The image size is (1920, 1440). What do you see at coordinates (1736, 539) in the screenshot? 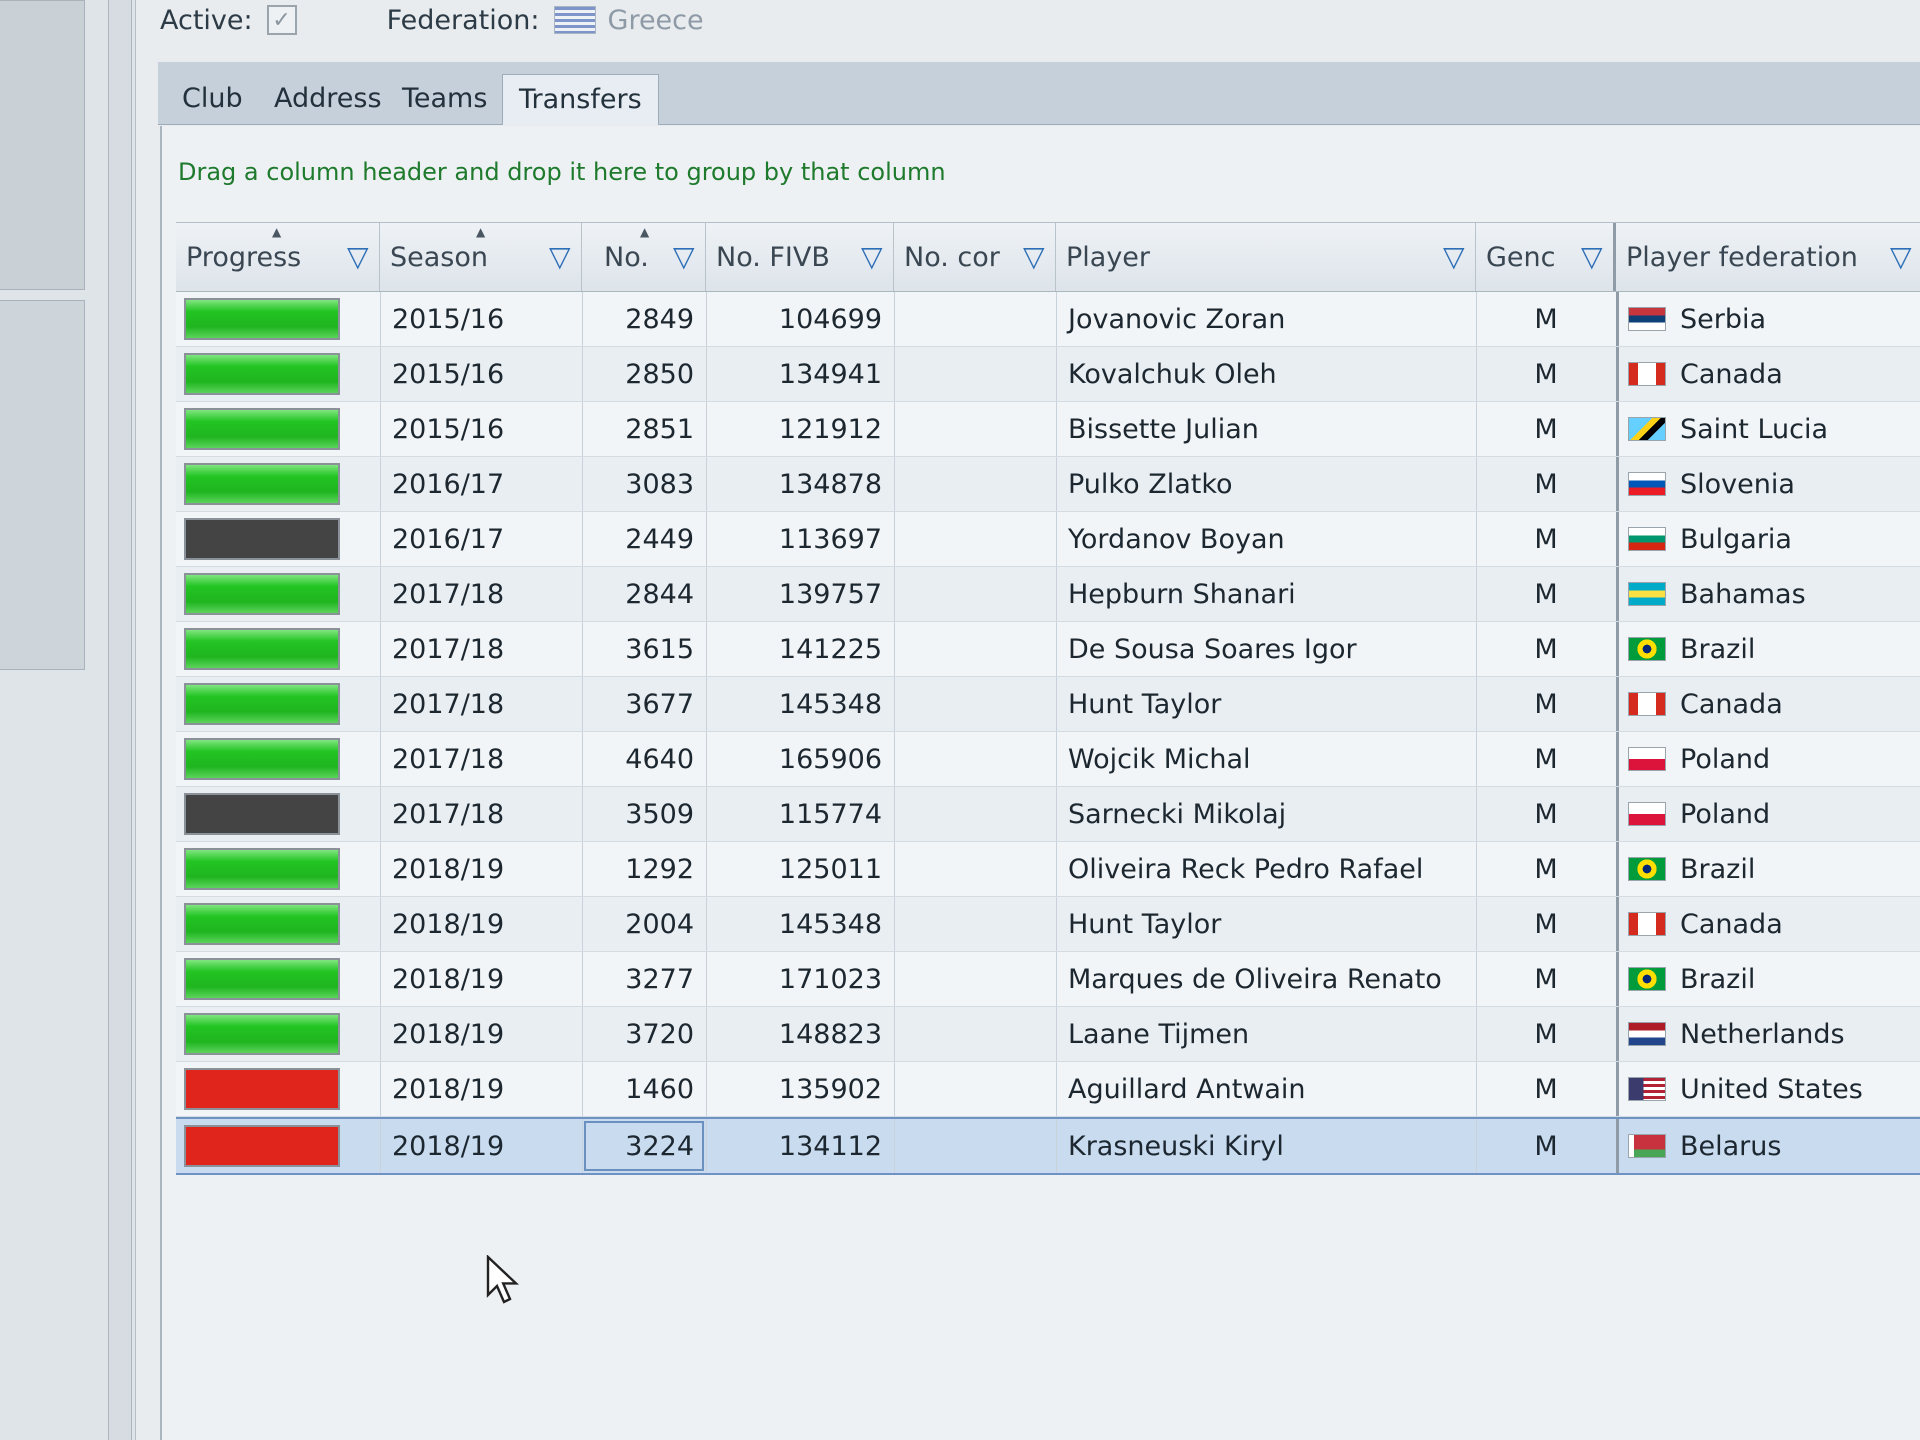
I see `federation-name: Bulgaria` at bounding box center [1736, 539].